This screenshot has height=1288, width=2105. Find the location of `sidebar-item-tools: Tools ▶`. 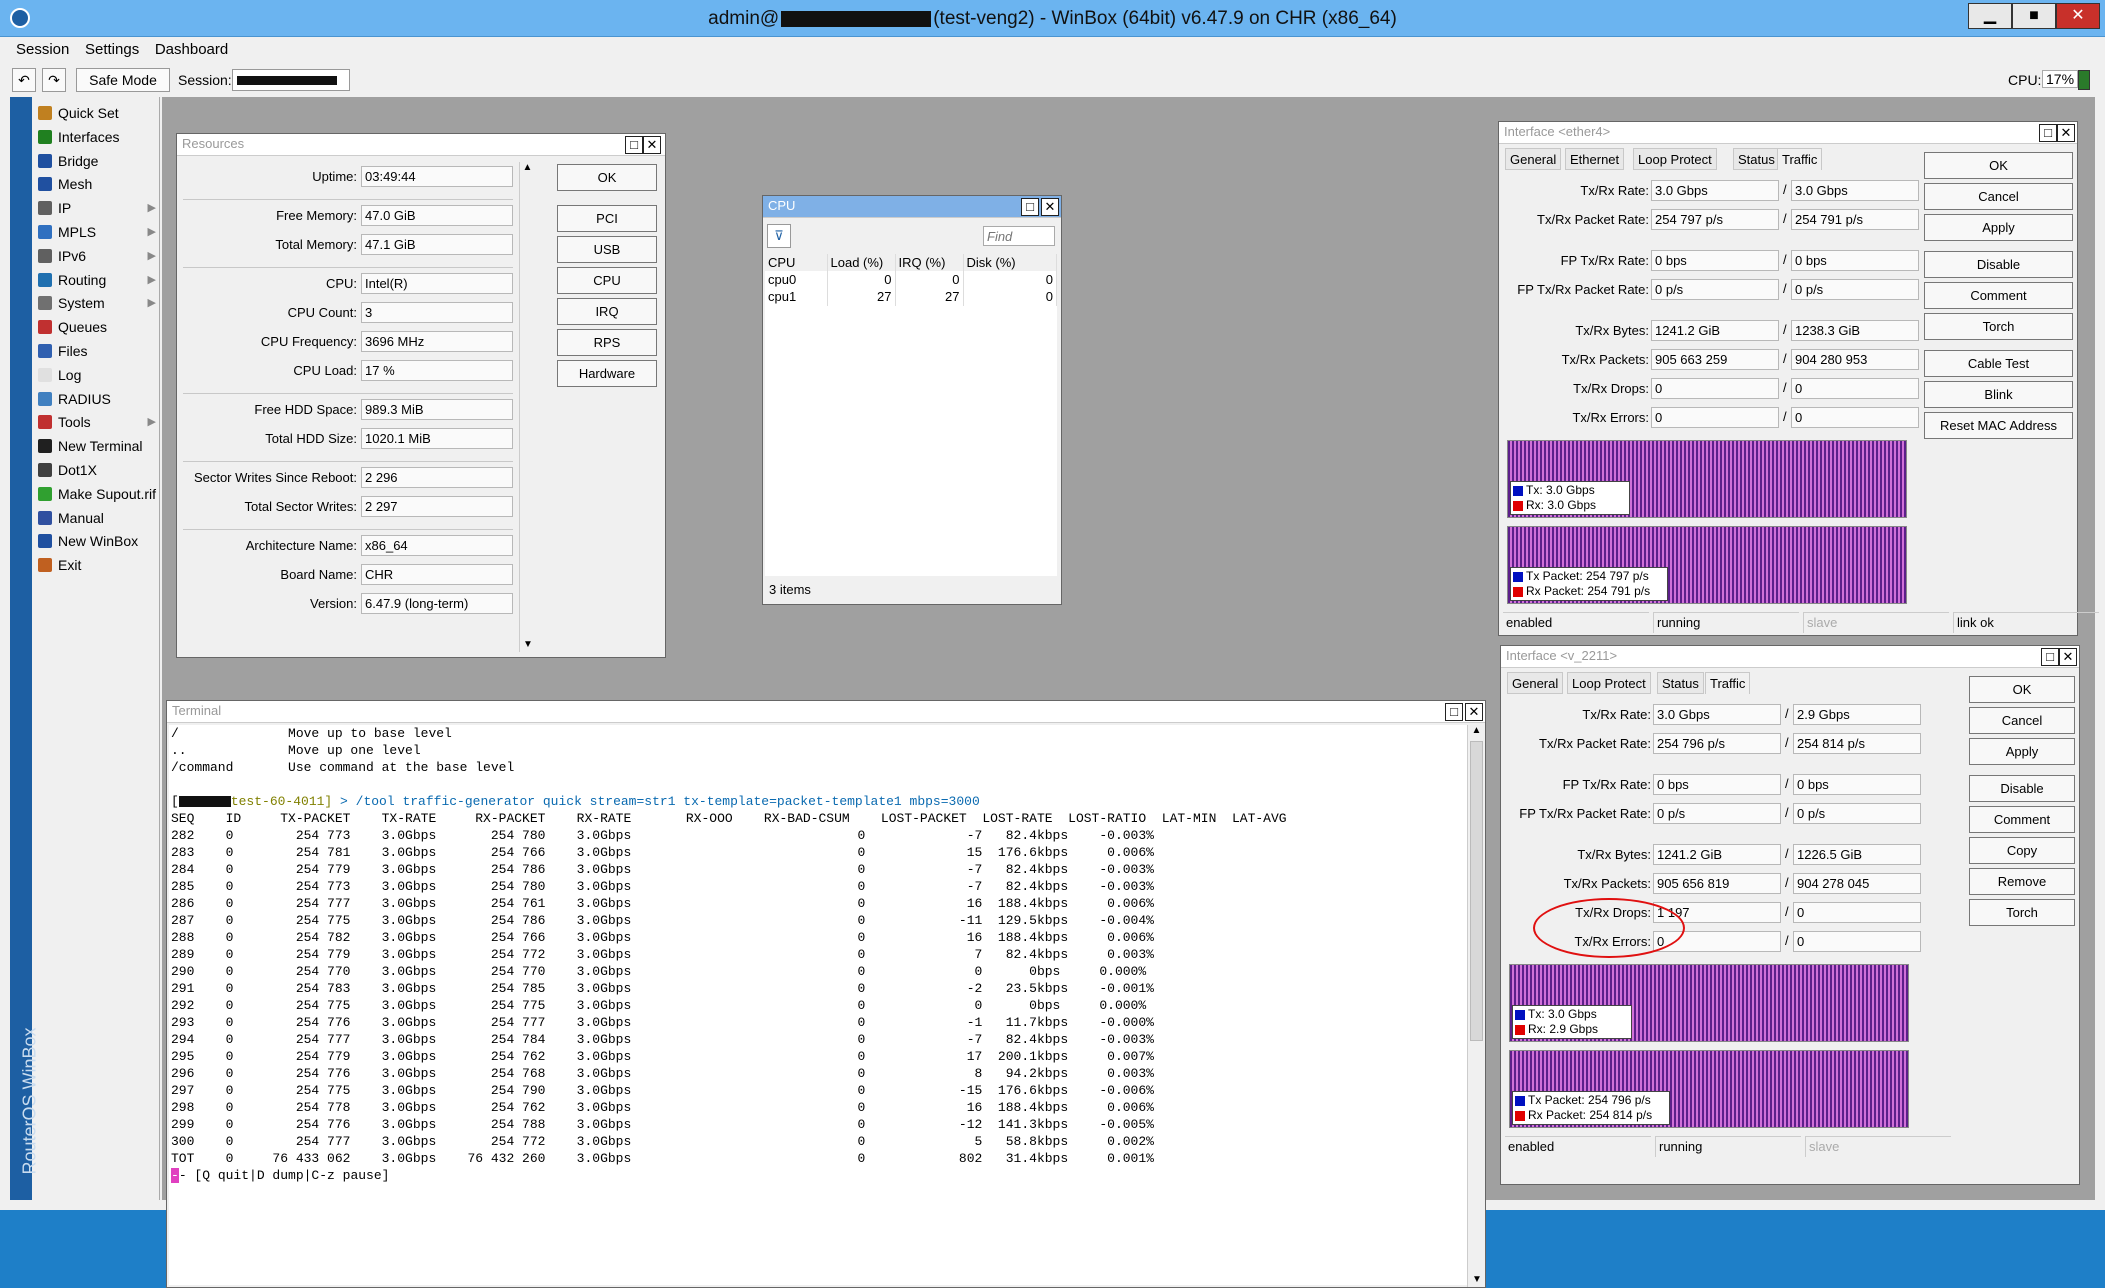

sidebar-item-tools: Tools ▶ is located at coordinates (98, 422).